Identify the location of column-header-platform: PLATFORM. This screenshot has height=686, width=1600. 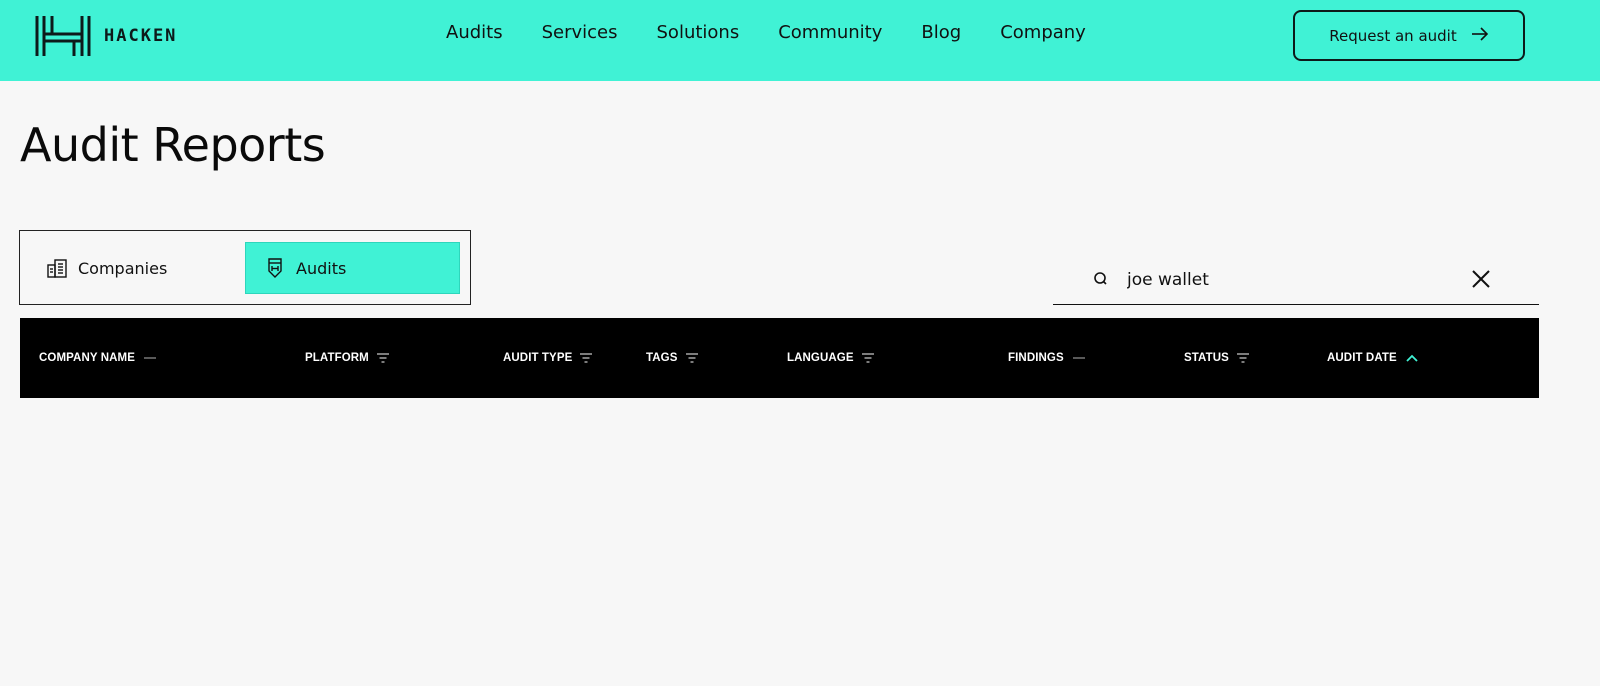
(347, 358).